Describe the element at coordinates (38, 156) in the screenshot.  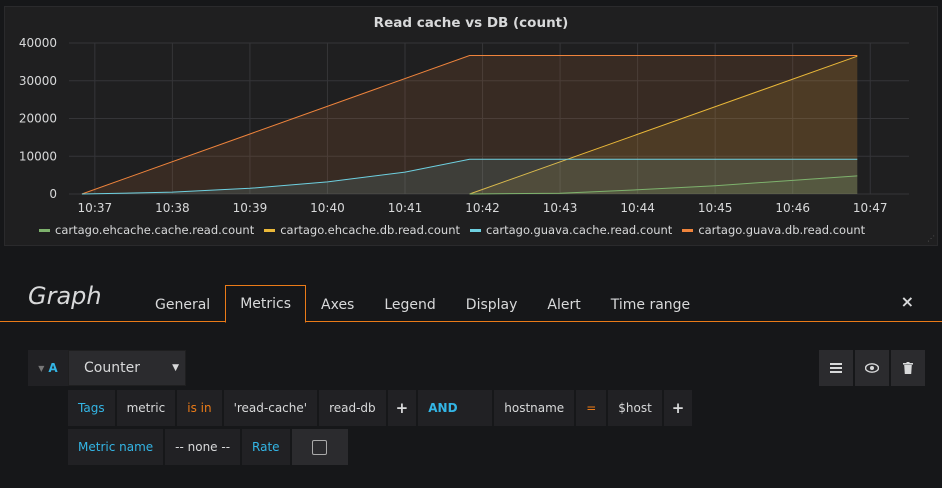
I see `y-tick-label: 10000` at that location.